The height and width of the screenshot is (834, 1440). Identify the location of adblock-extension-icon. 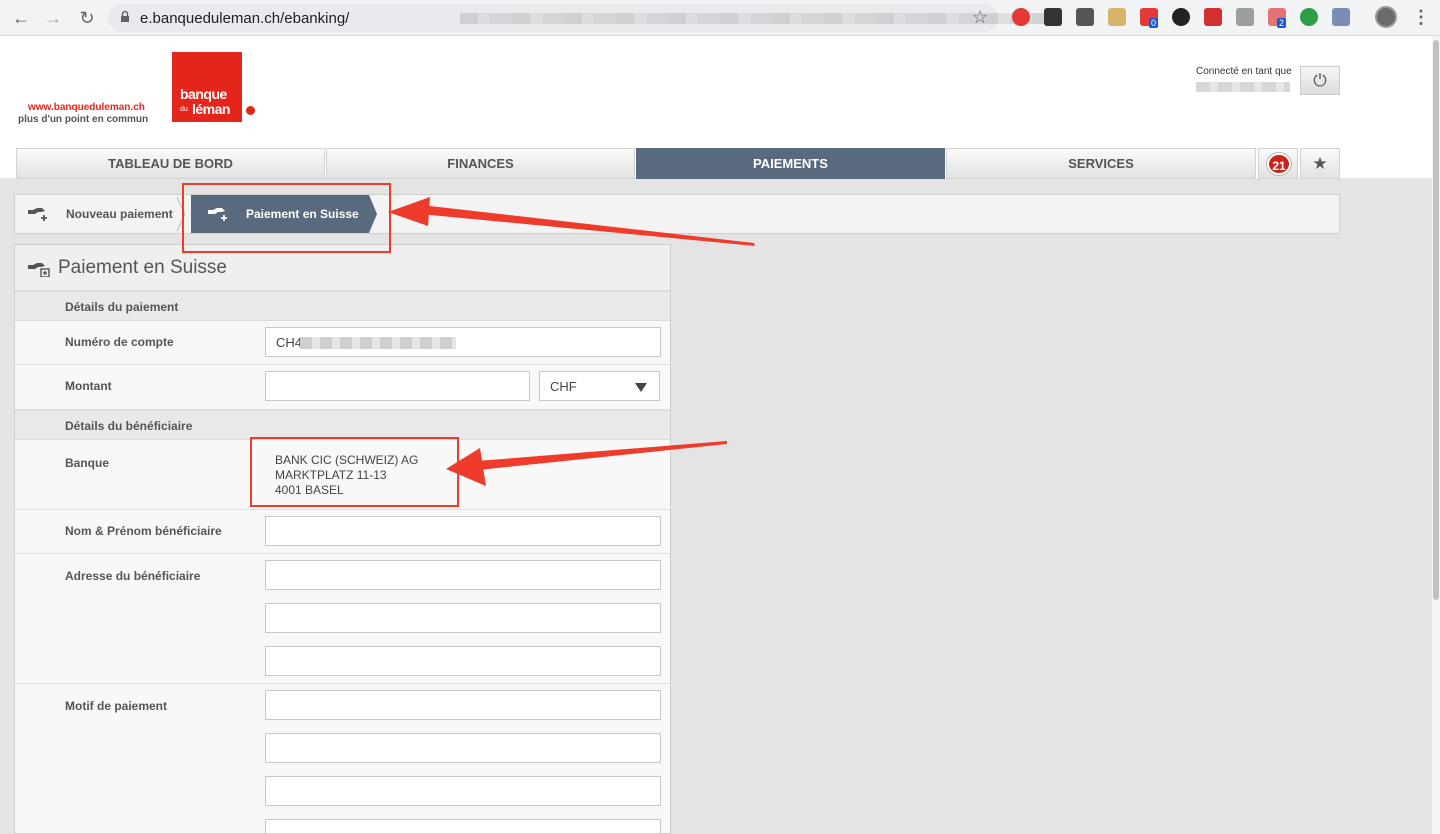
(1021, 17).